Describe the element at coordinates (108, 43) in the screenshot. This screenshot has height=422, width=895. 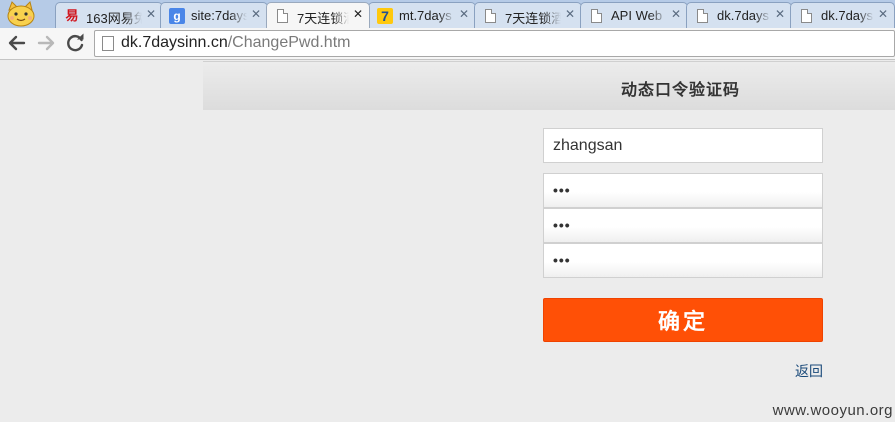
I see `page-icon` at that location.